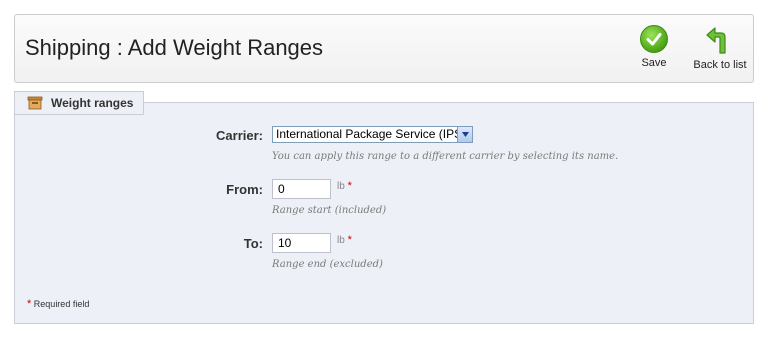  I want to click on to-unit-text: lb, so click(341, 240).